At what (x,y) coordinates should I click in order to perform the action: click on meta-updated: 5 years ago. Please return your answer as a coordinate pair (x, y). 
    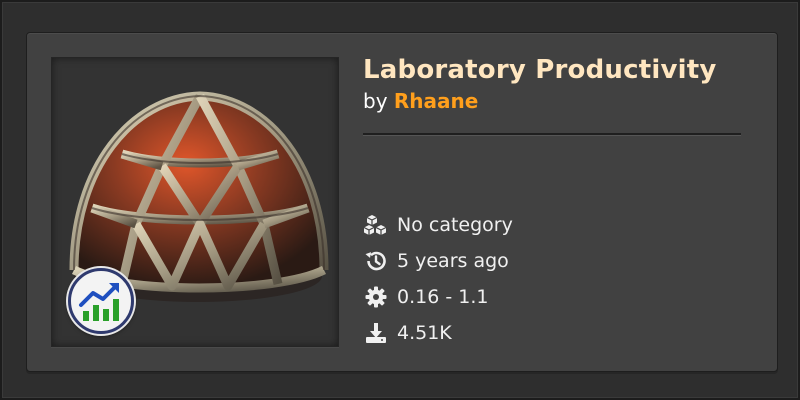
    Looking at the image, I should click on (553, 261).